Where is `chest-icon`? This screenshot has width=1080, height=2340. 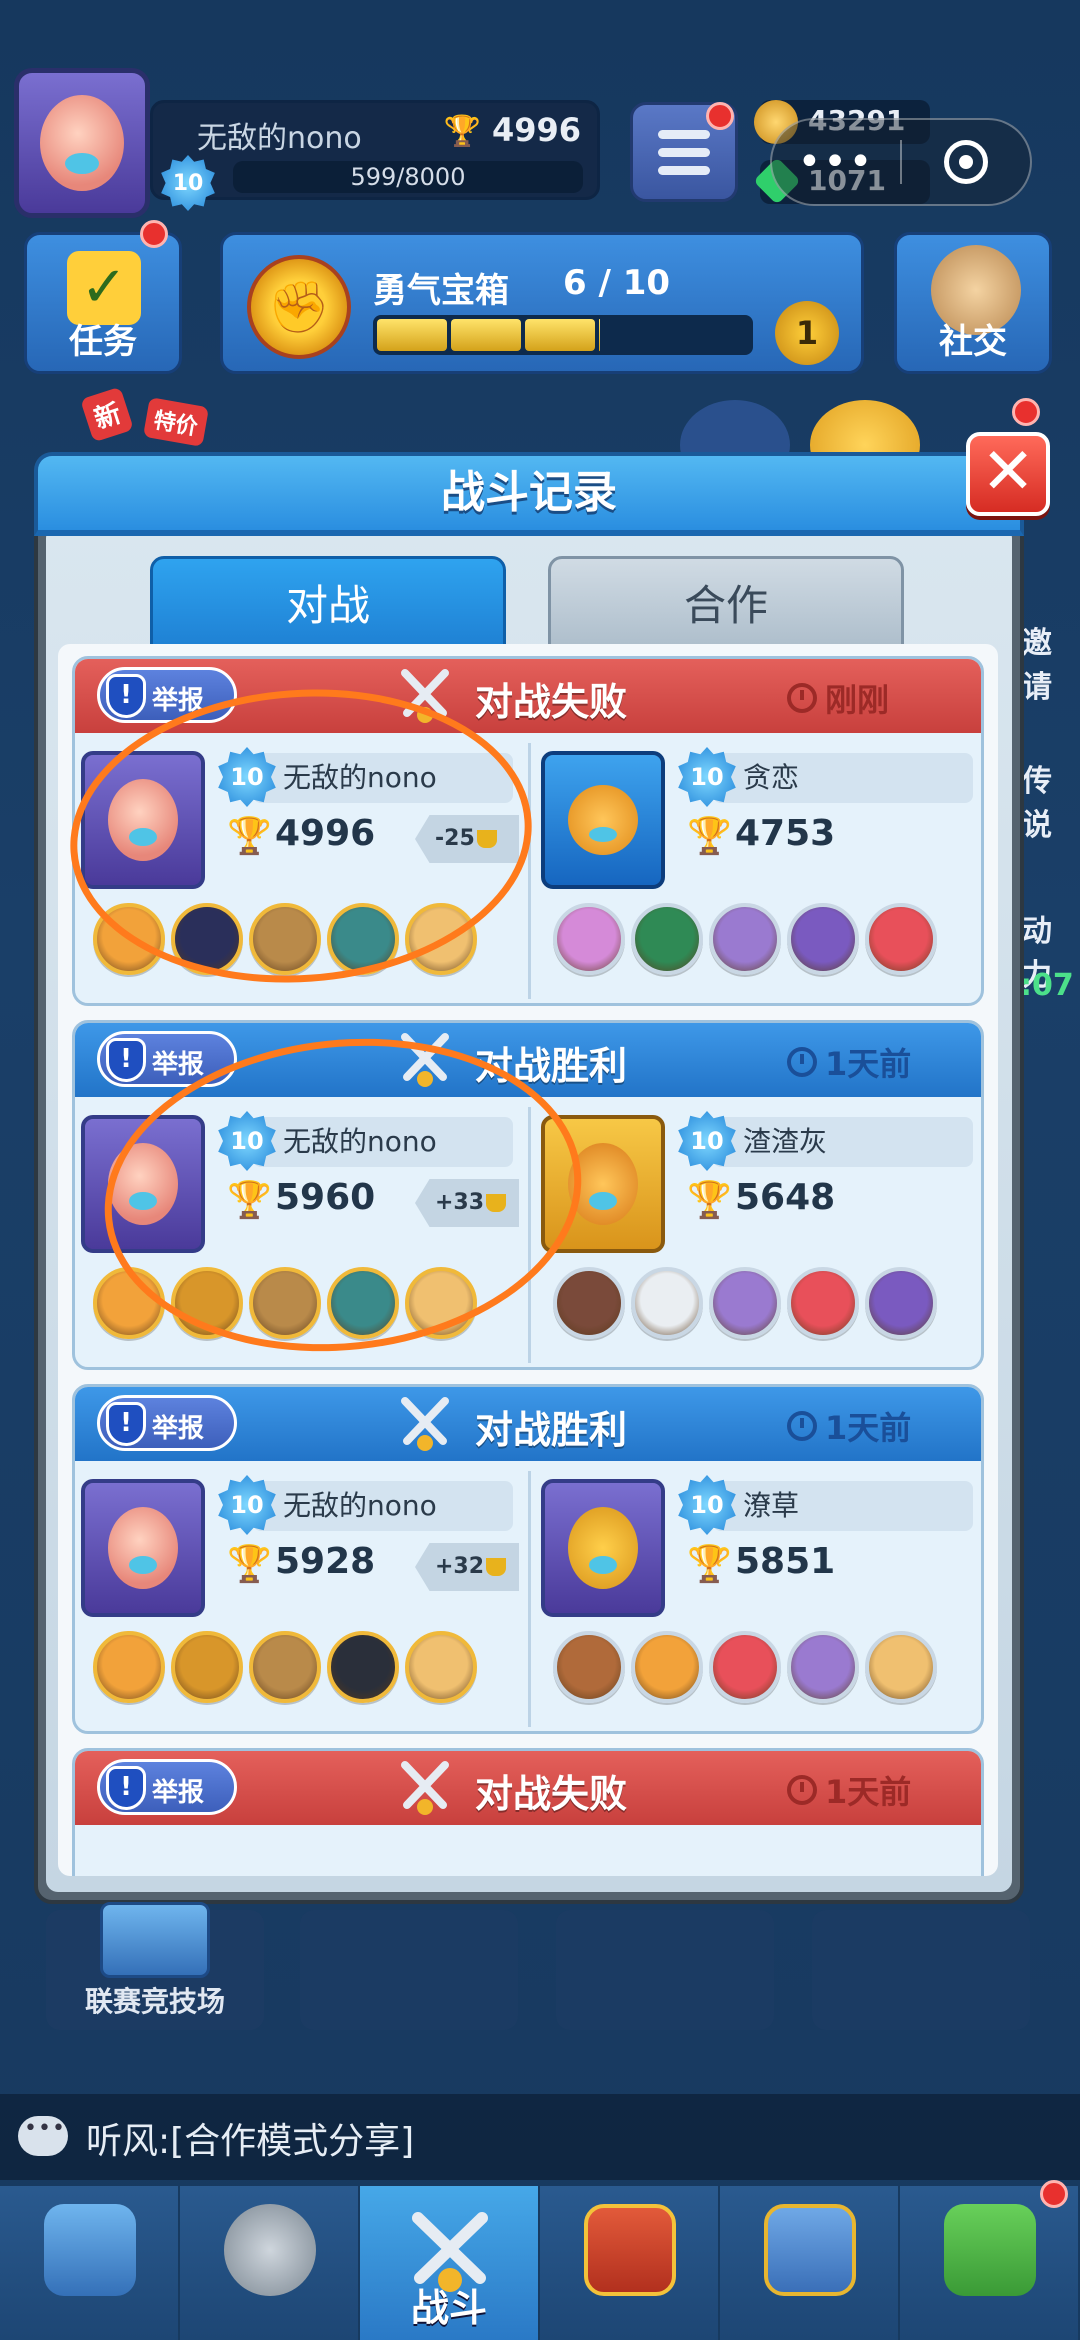
chest-icon is located at coordinates (90, 2250).